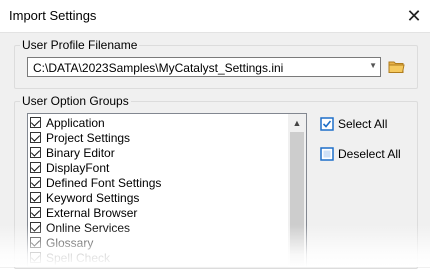 This screenshot has width=430, height=269. Describe the element at coordinates (53, 15) in the screenshot. I see `window-title: Import Settings` at that location.